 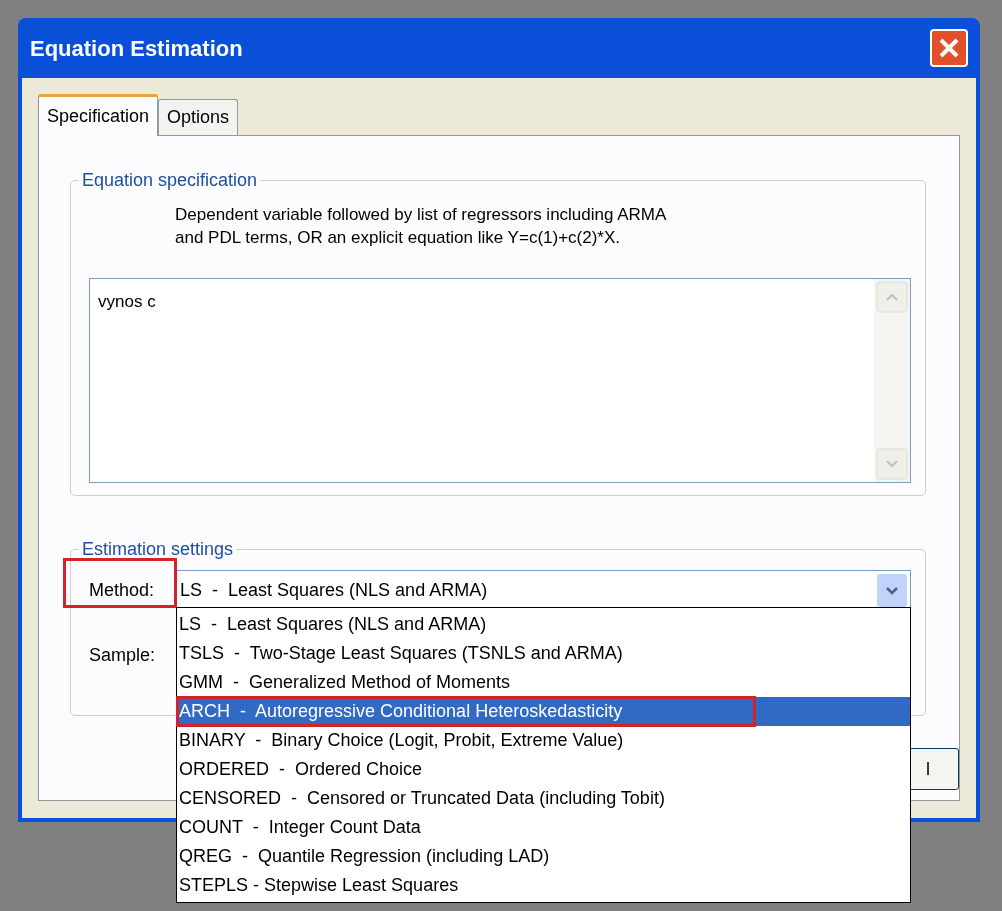 I want to click on dropdown-item: ORDERED - Ordered Choice, so click(x=543, y=769).